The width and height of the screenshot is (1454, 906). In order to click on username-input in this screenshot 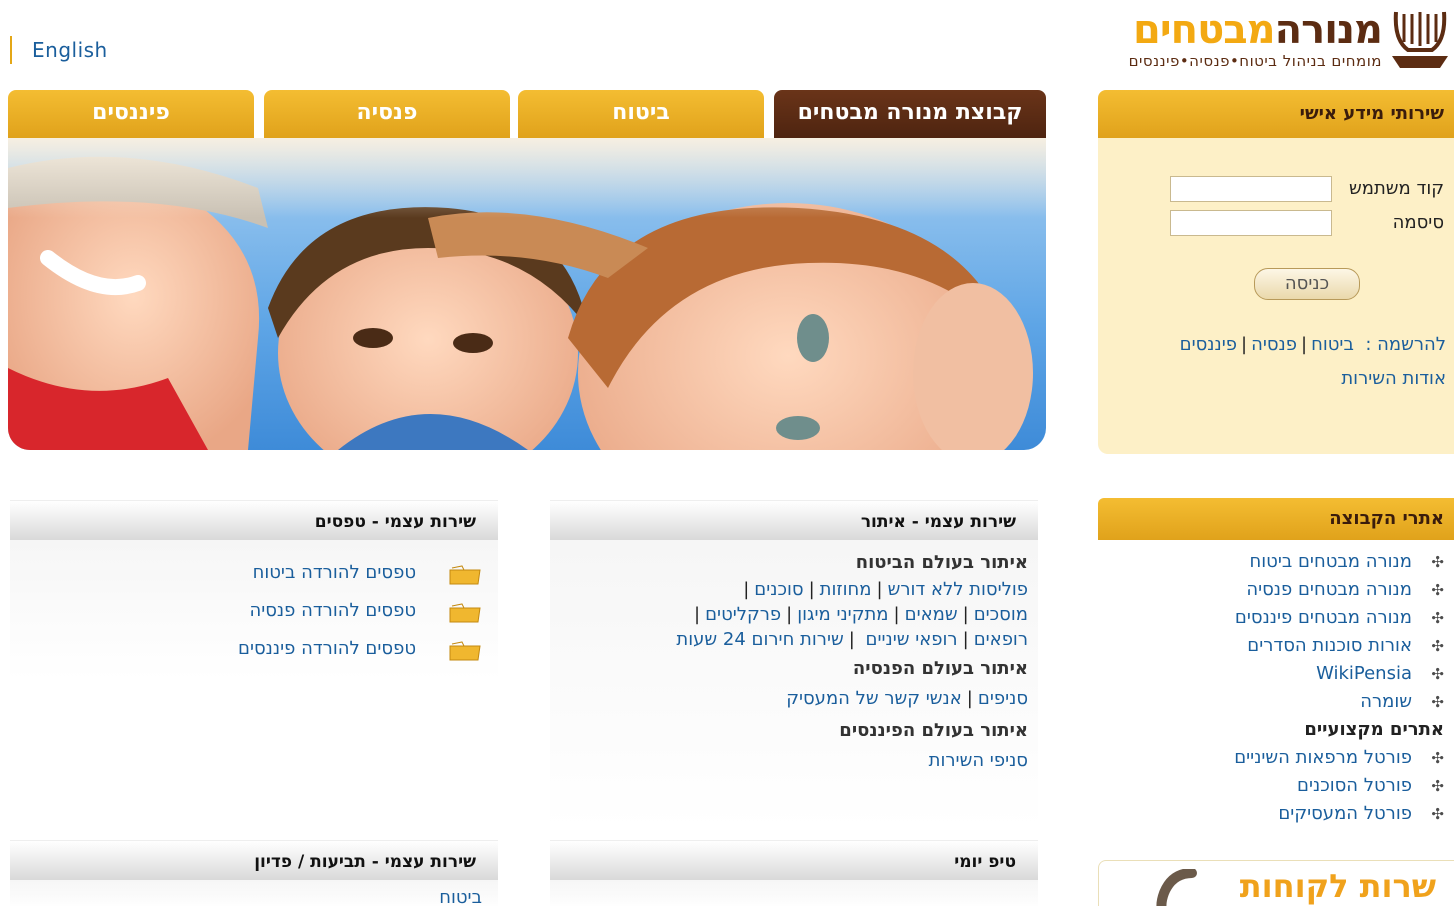, I will do `click(1251, 189)`.